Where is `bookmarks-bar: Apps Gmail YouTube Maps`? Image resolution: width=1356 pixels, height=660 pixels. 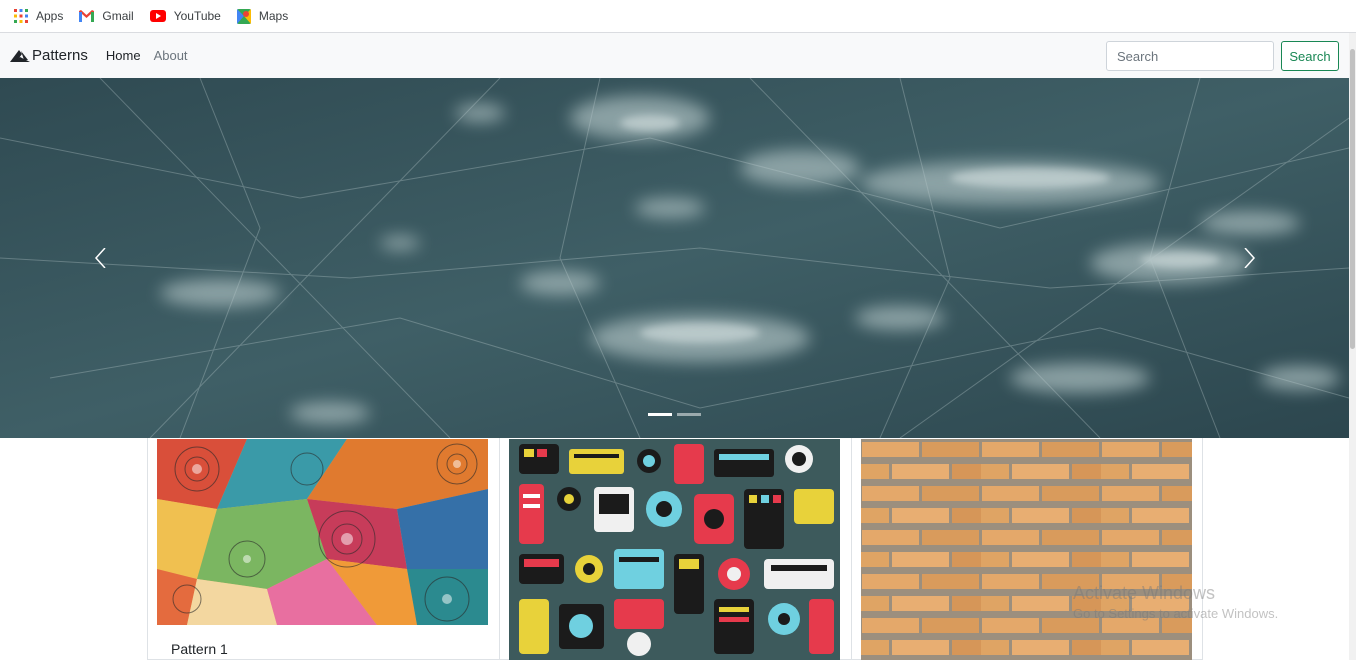 bookmarks-bar: Apps Gmail YouTube Maps is located at coordinates (678, 16).